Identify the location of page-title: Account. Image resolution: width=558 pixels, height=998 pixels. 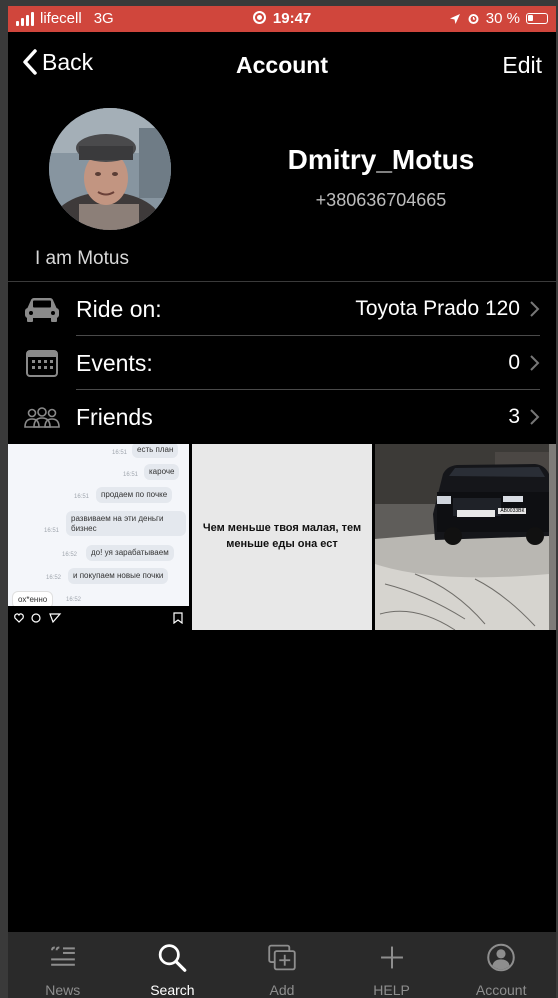
(282, 65).